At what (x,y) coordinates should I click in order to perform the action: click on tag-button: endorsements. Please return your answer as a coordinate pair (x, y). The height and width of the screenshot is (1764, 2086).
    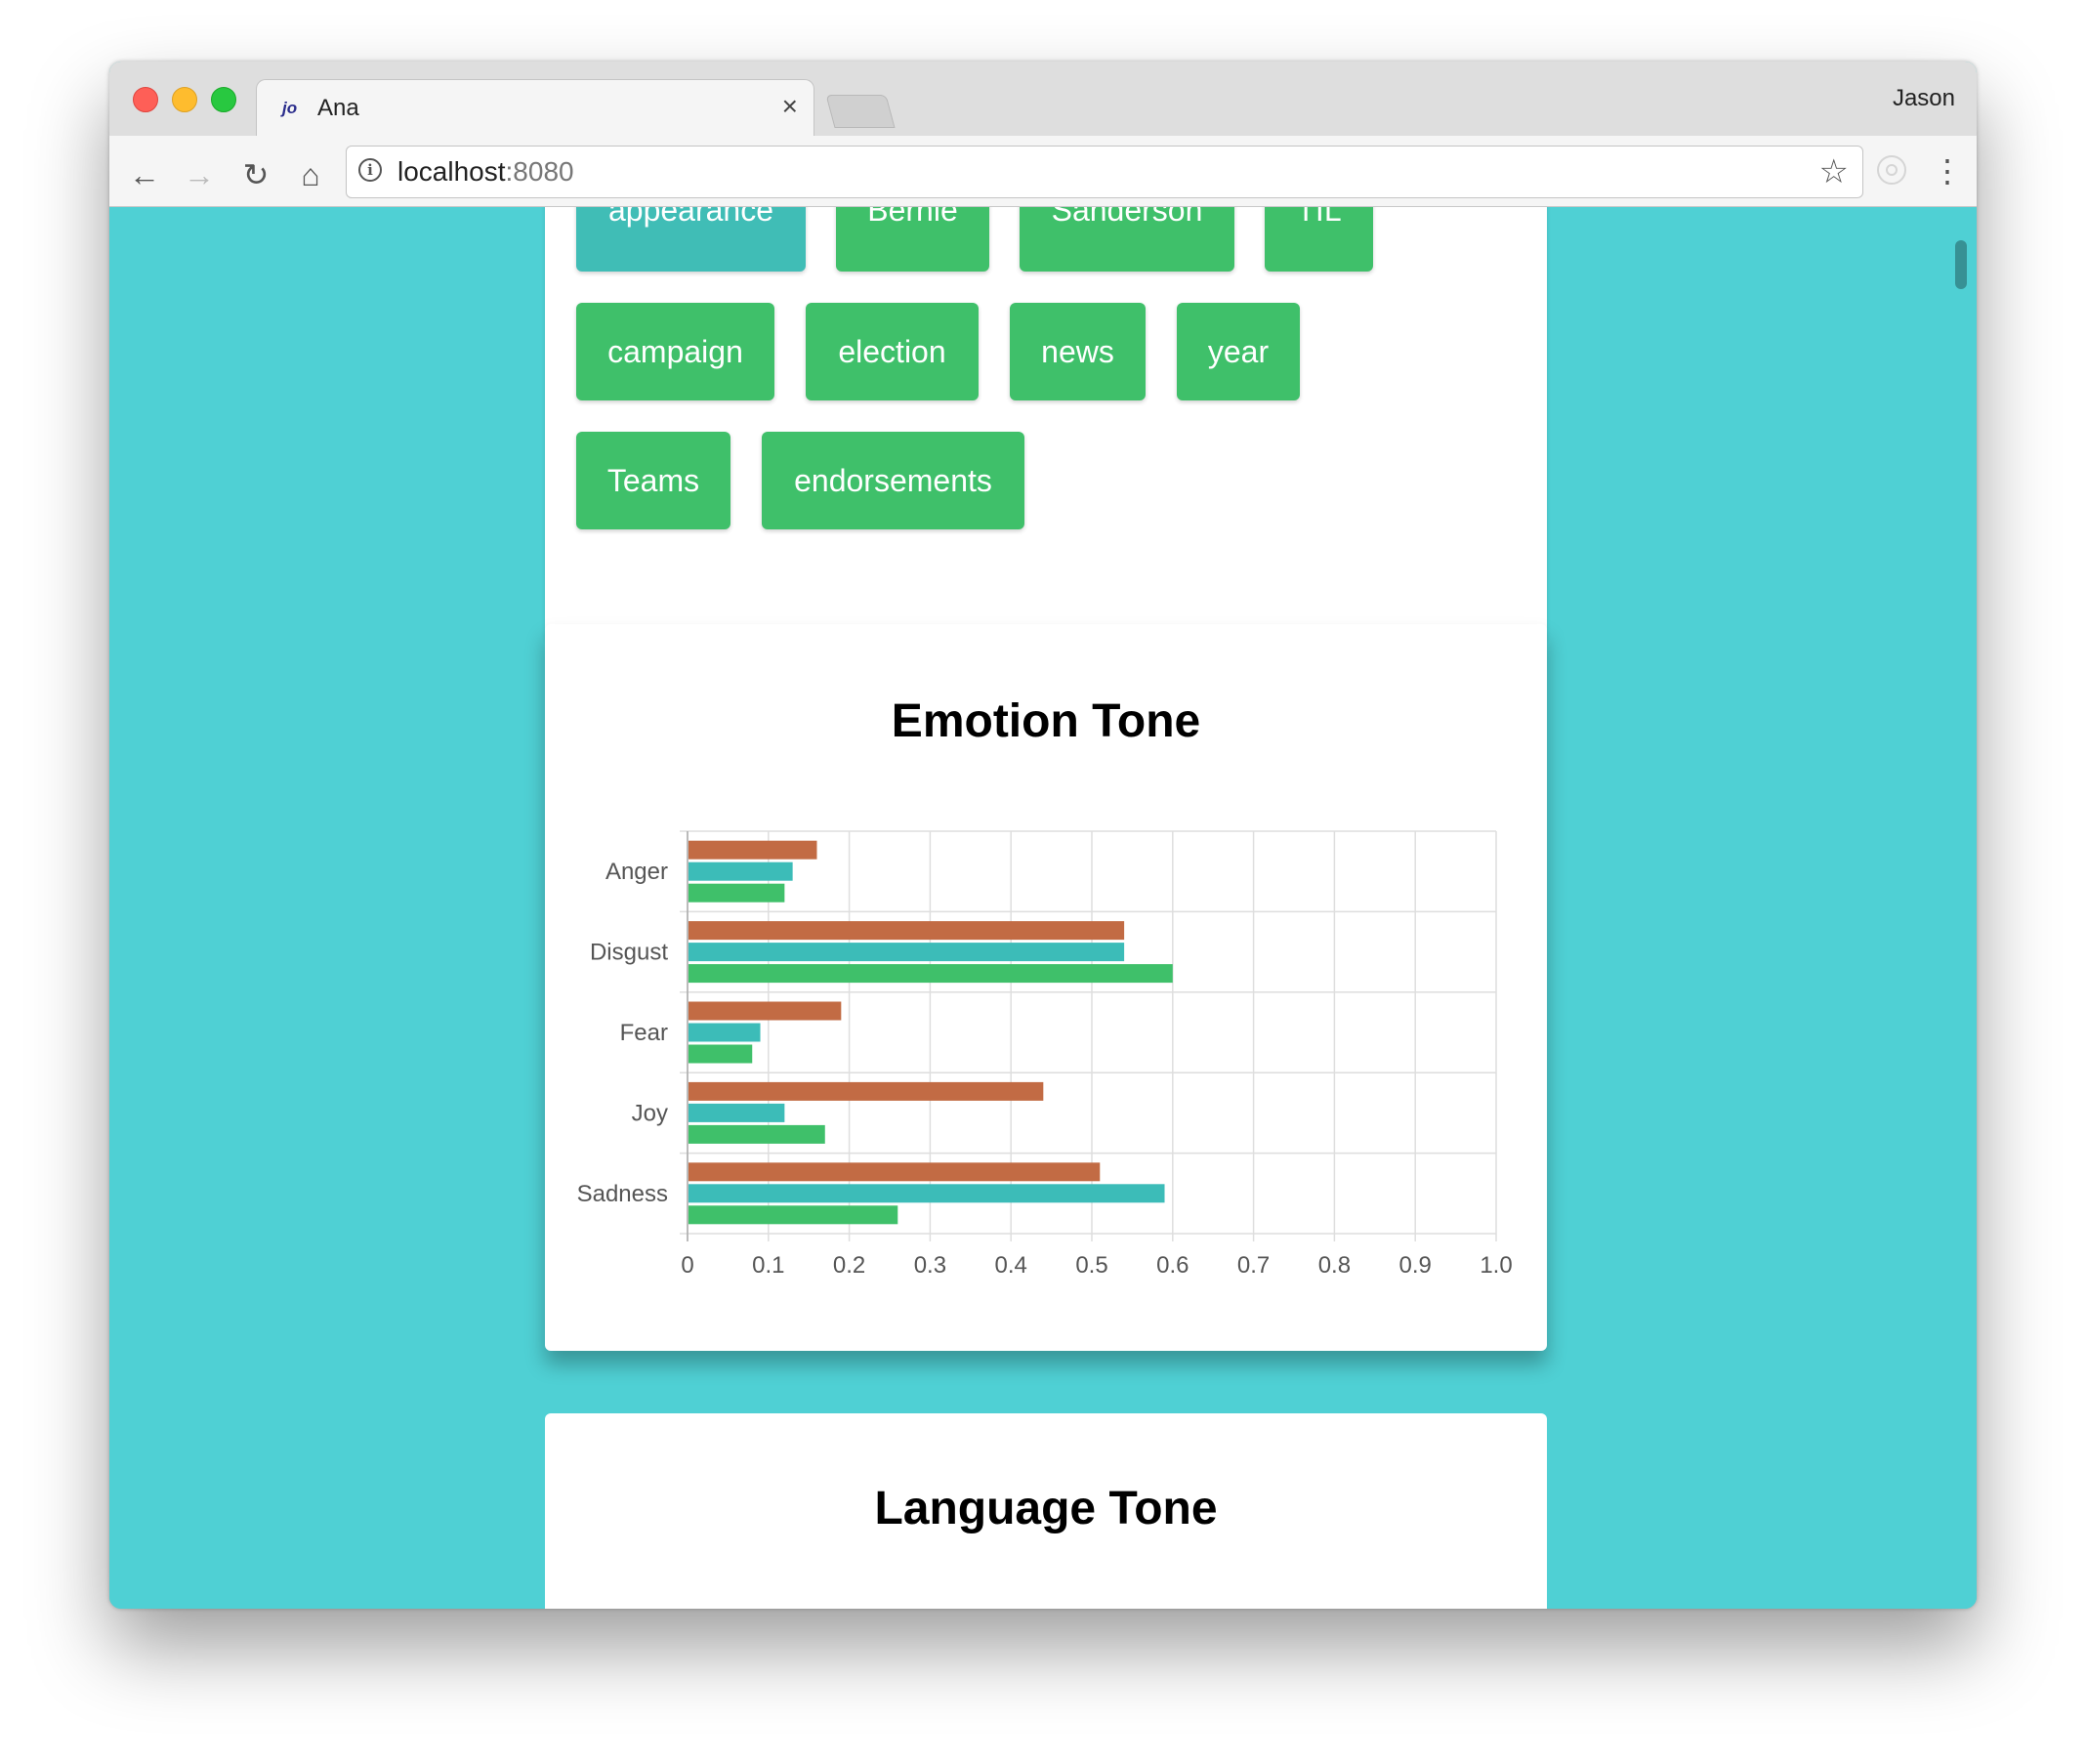
    Looking at the image, I should click on (893, 480).